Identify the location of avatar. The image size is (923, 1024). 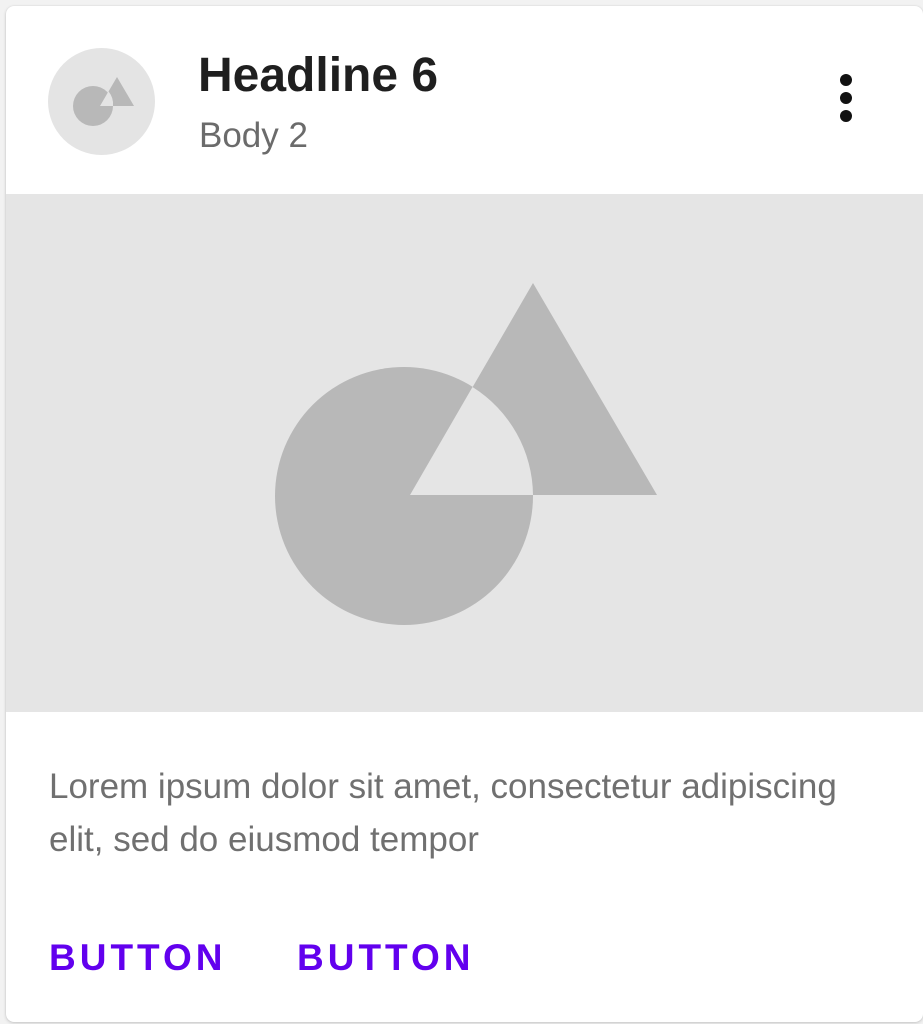
(101, 101).